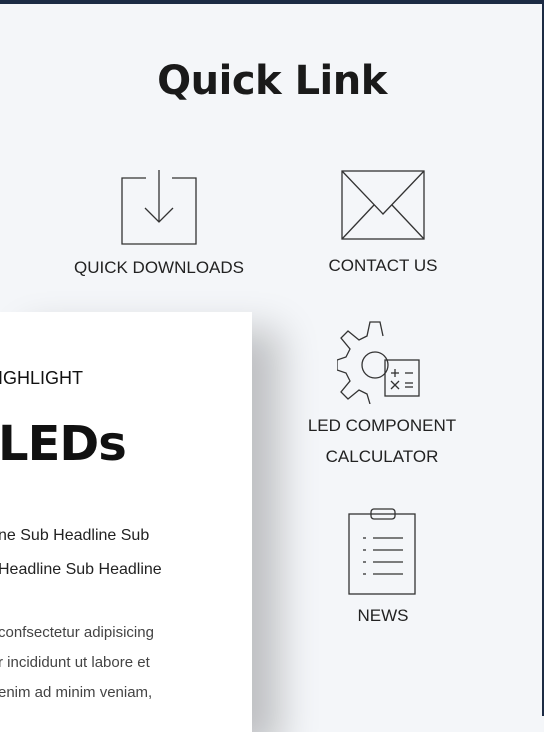  Describe the element at coordinates (382, 551) in the screenshot. I see `clipboard-list-icon` at that location.